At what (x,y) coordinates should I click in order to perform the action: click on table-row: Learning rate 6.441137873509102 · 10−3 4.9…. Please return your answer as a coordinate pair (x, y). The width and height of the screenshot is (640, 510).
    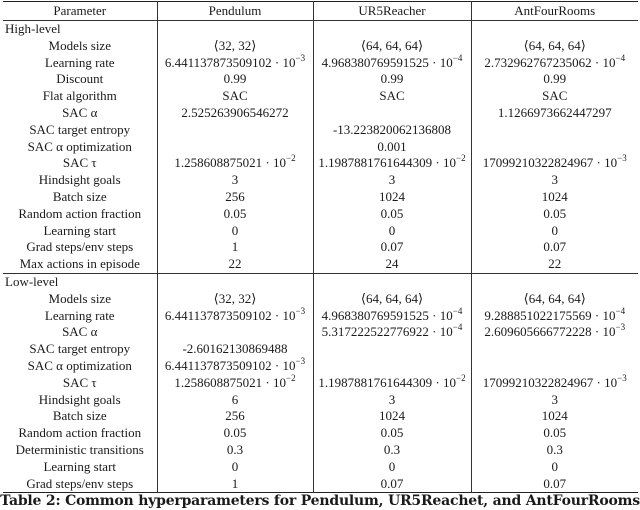
    Looking at the image, I should click on (320, 315).